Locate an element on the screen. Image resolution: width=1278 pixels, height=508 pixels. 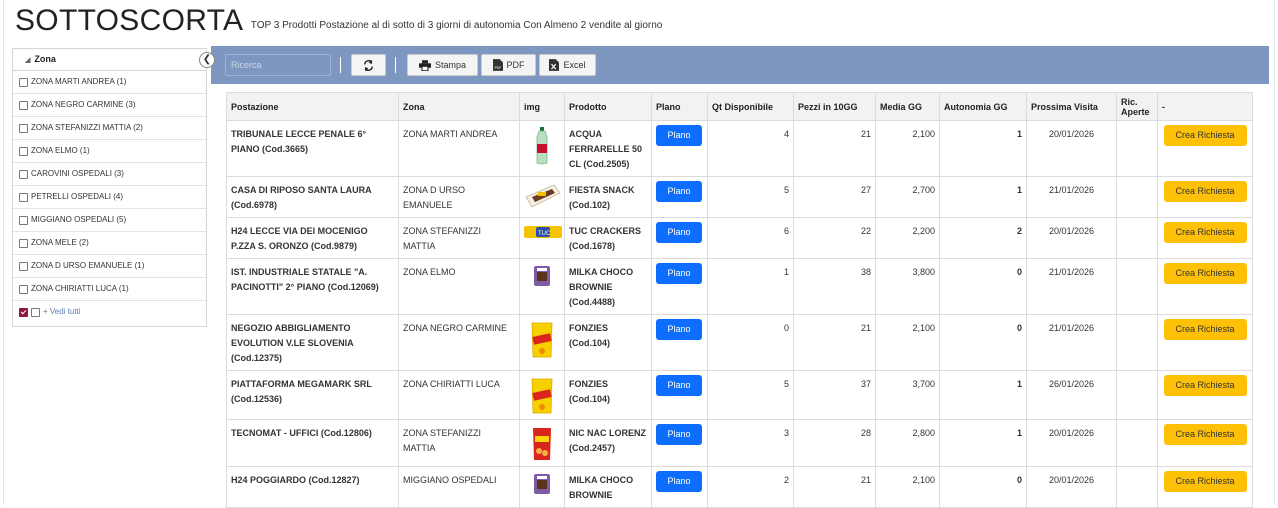
product-image-crackers-pack: TUC is located at coordinates (542, 238).